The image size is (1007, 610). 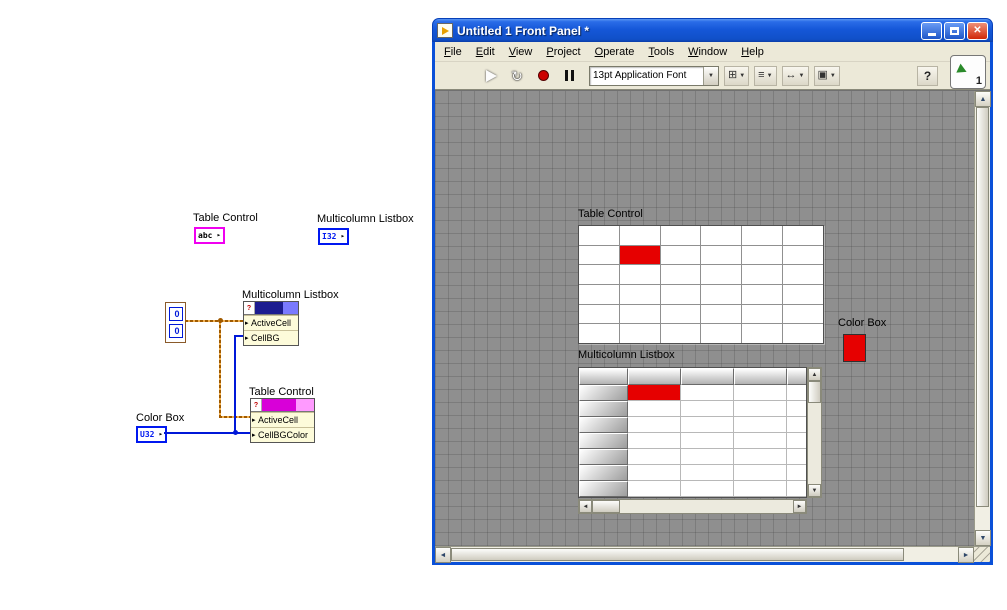 What do you see at coordinates (752, 52) in the screenshot?
I see `menu-item-help: Help` at bounding box center [752, 52].